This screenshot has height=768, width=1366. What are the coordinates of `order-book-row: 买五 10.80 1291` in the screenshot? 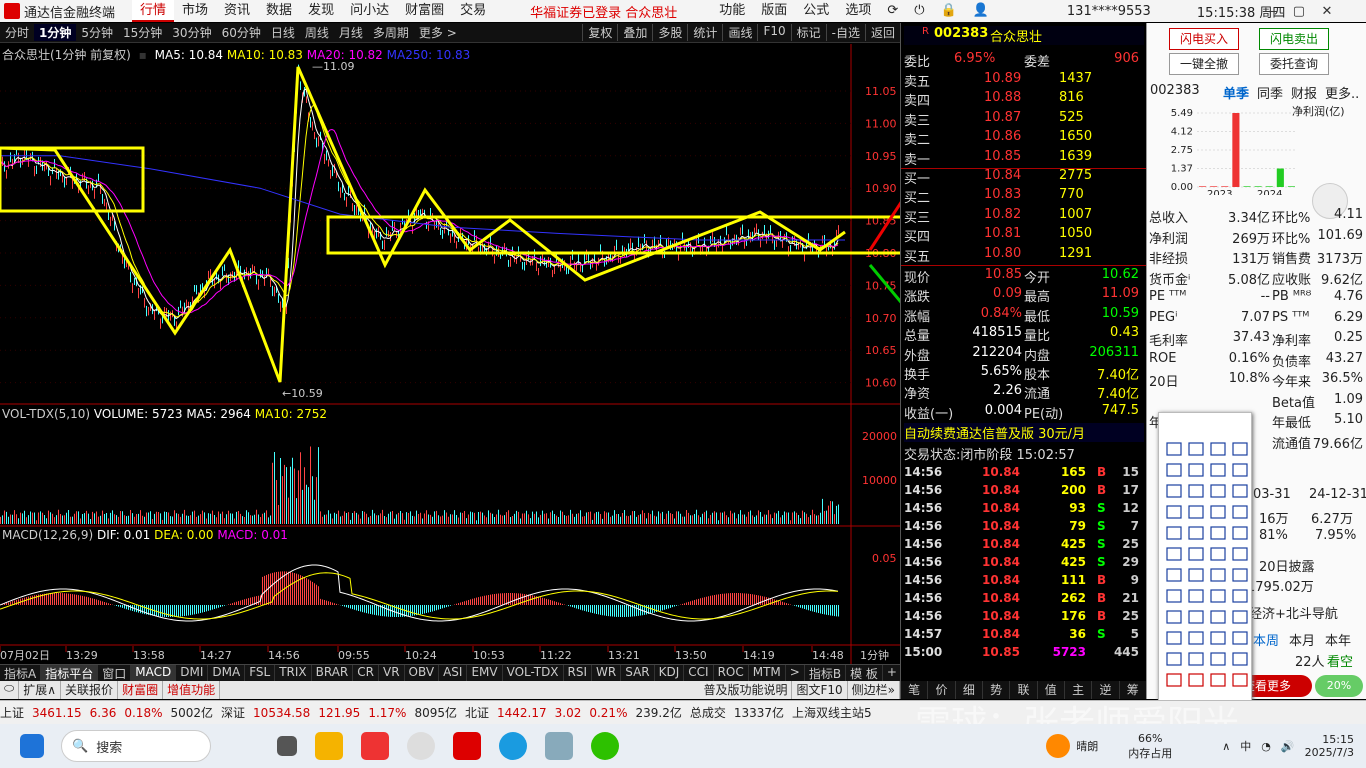 It's located at (1024, 255).